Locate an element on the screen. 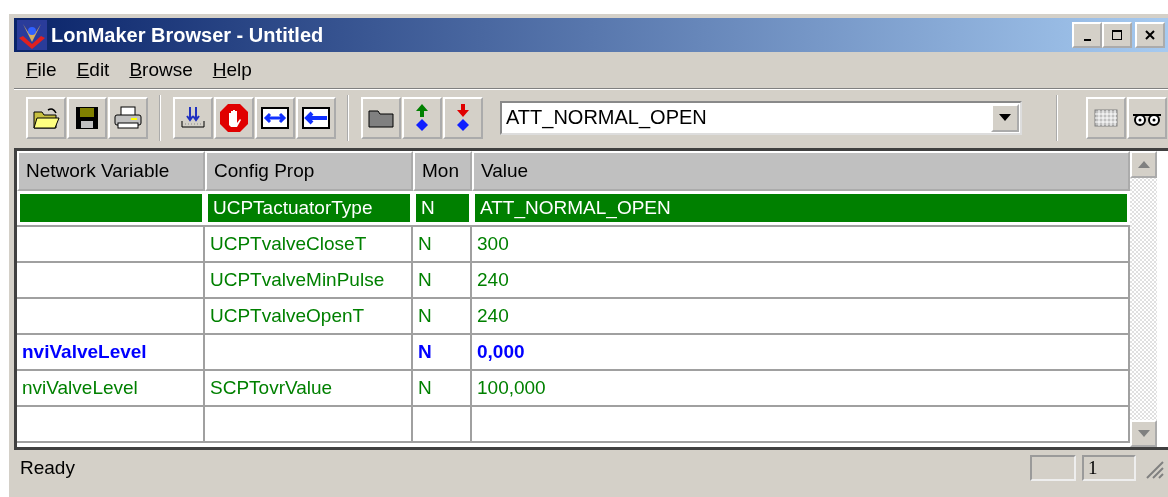 The image size is (1168, 497). close-icon is located at coordinates (1150, 35).